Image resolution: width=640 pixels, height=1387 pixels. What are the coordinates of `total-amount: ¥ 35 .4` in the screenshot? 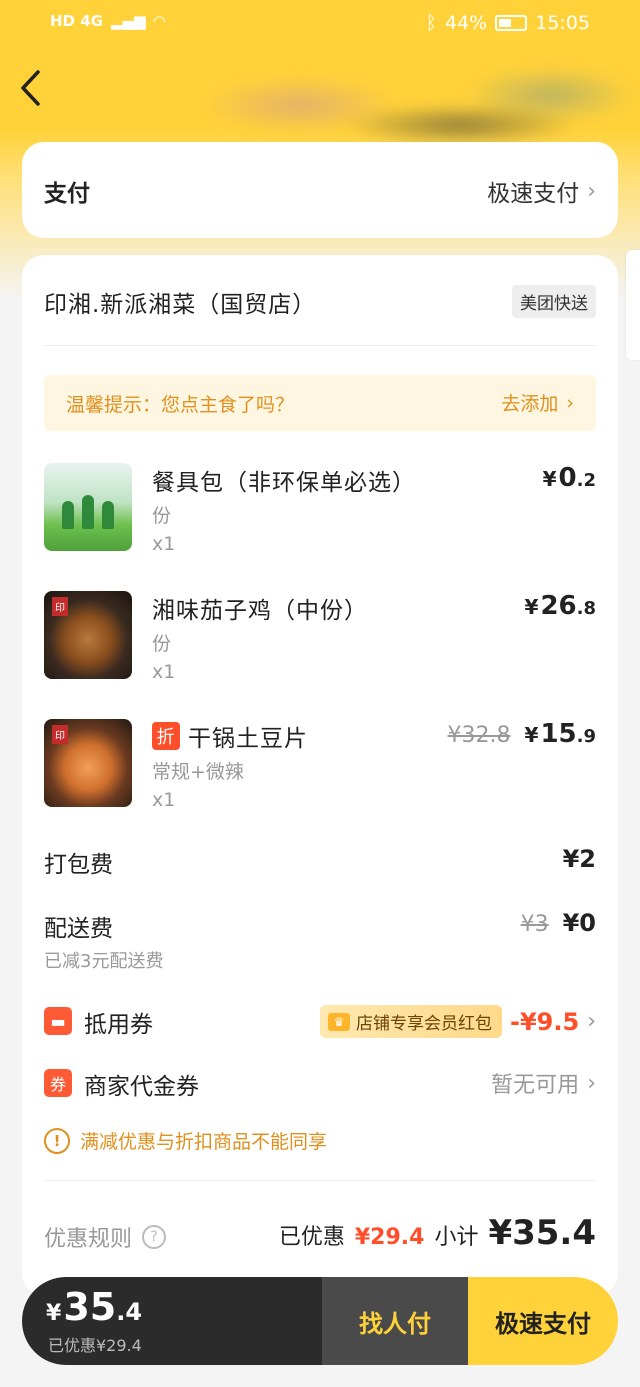 It's located at (94, 1307).